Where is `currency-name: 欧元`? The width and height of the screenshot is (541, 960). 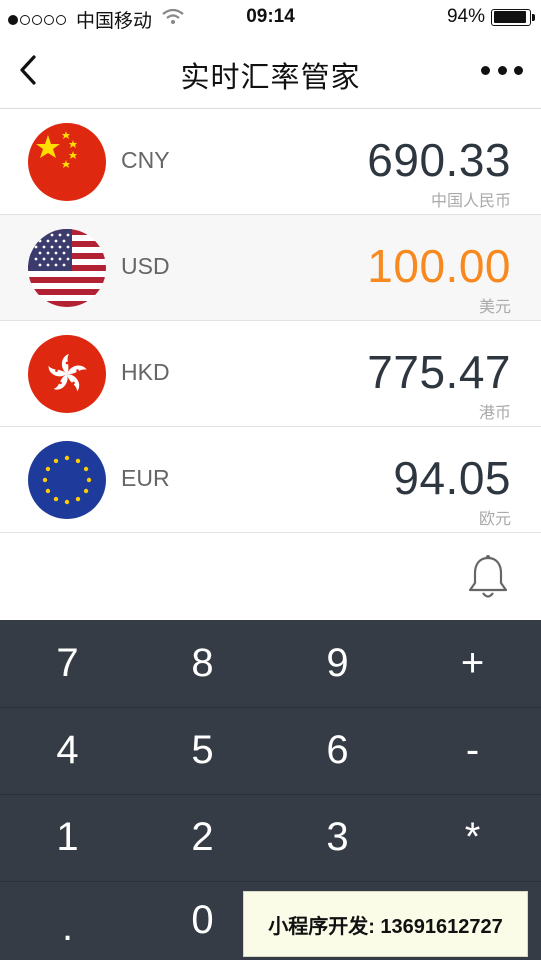
currency-name: 欧元 is located at coordinates (494, 519).